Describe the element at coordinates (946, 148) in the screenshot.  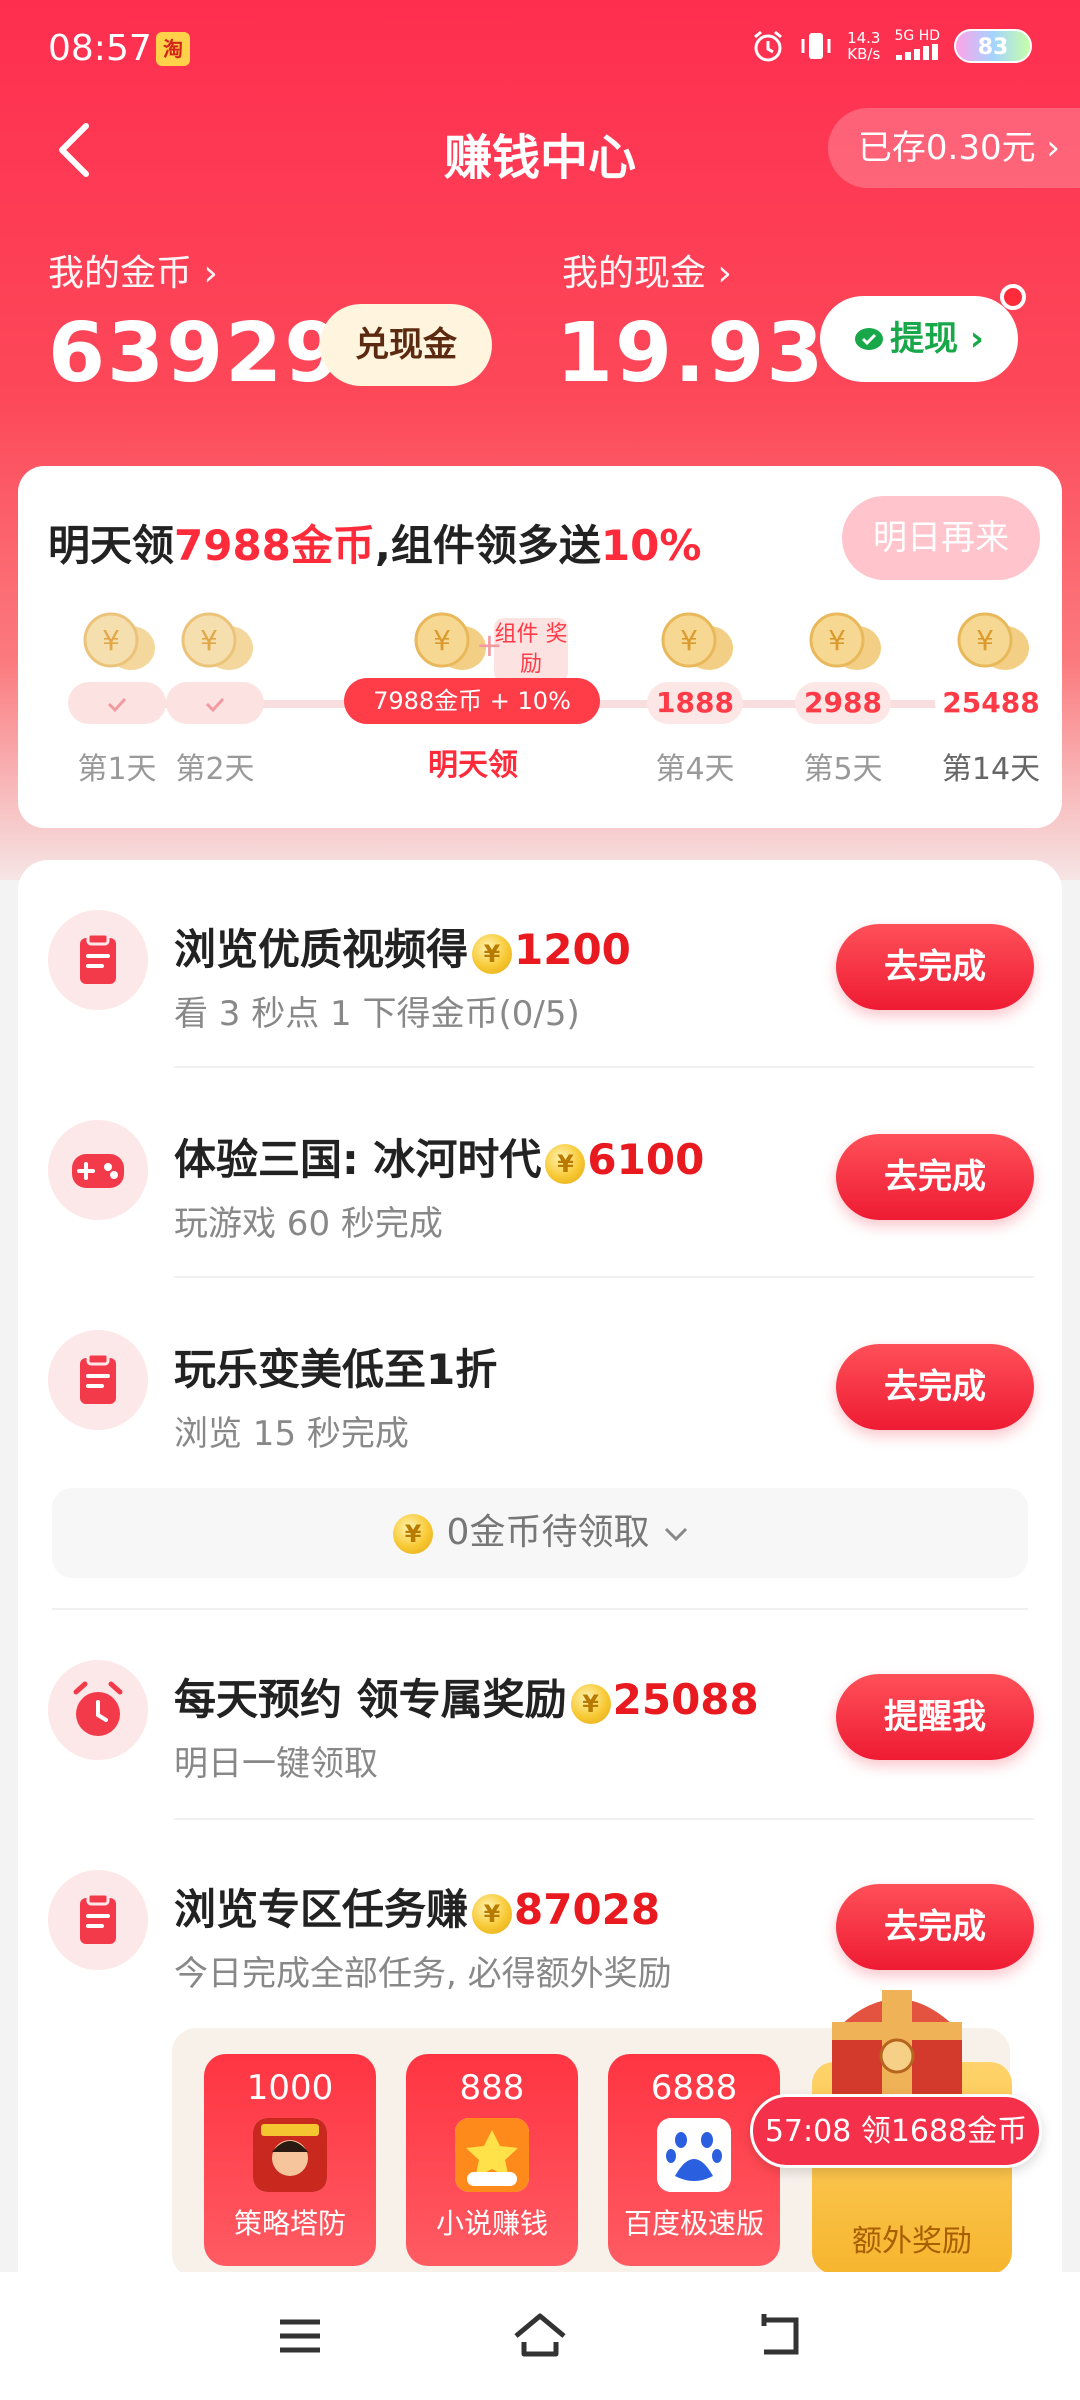
I see `saved-amount-text: 已存0.30元` at that location.